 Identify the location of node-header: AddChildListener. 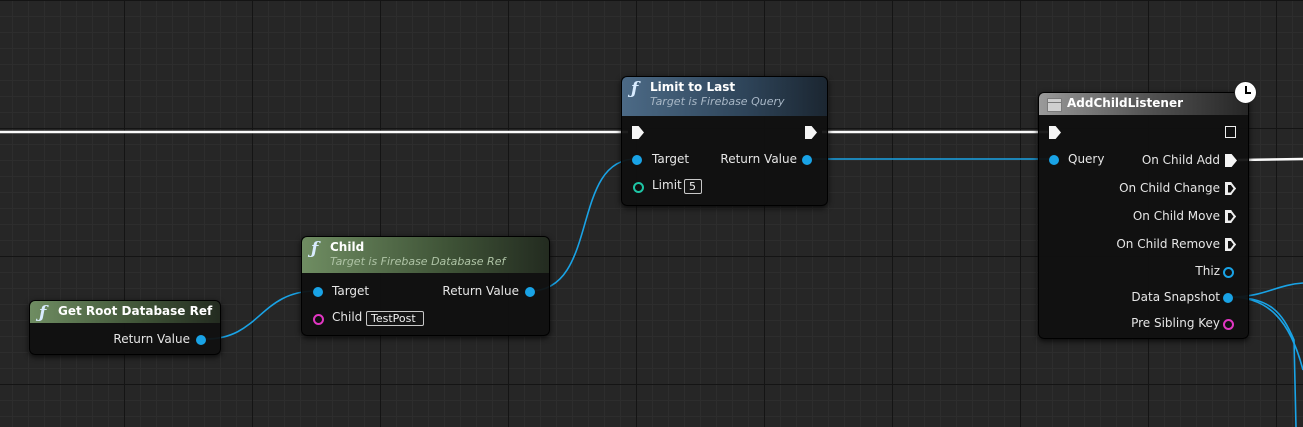
(1143, 104).